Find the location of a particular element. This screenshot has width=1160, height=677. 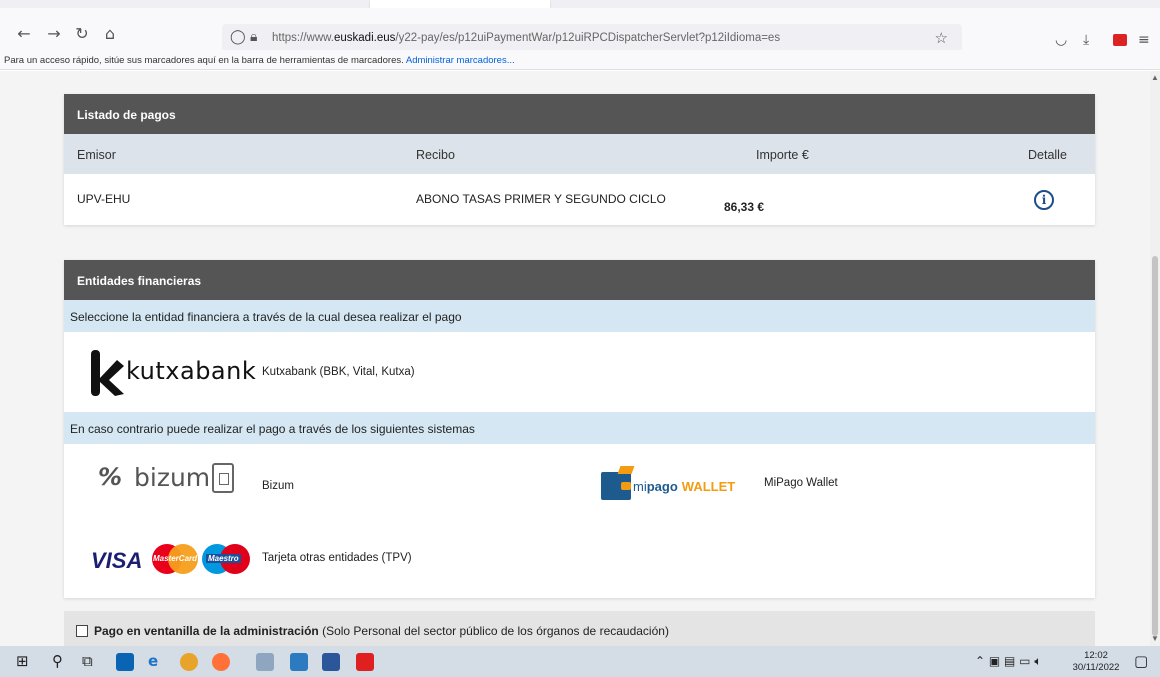

lock-icon: 🔒︎ is located at coordinates (253, 37).